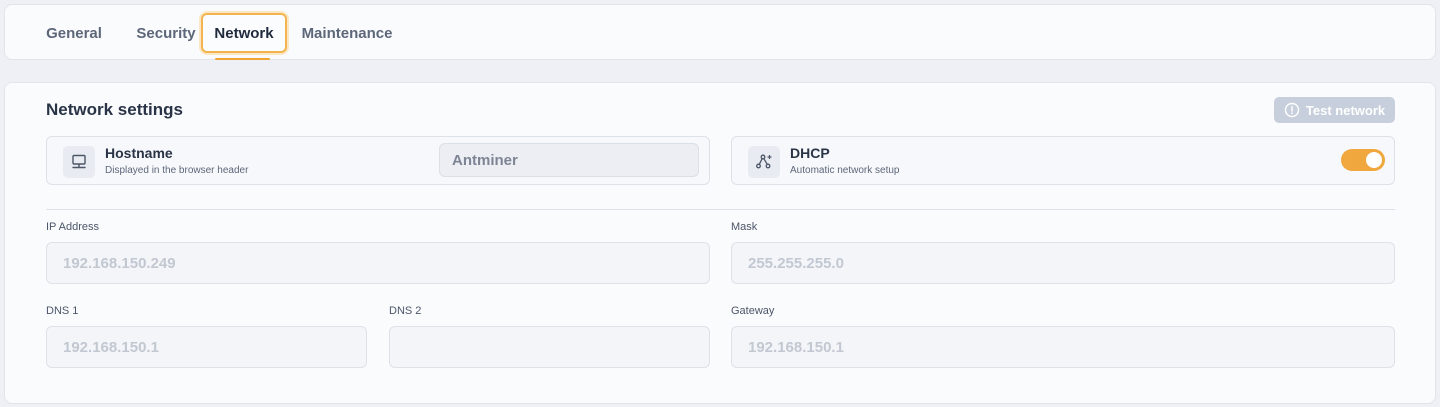 The image size is (1440, 407). What do you see at coordinates (744, 227) in the screenshot?
I see `mask-label: Mask` at bounding box center [744, 227].